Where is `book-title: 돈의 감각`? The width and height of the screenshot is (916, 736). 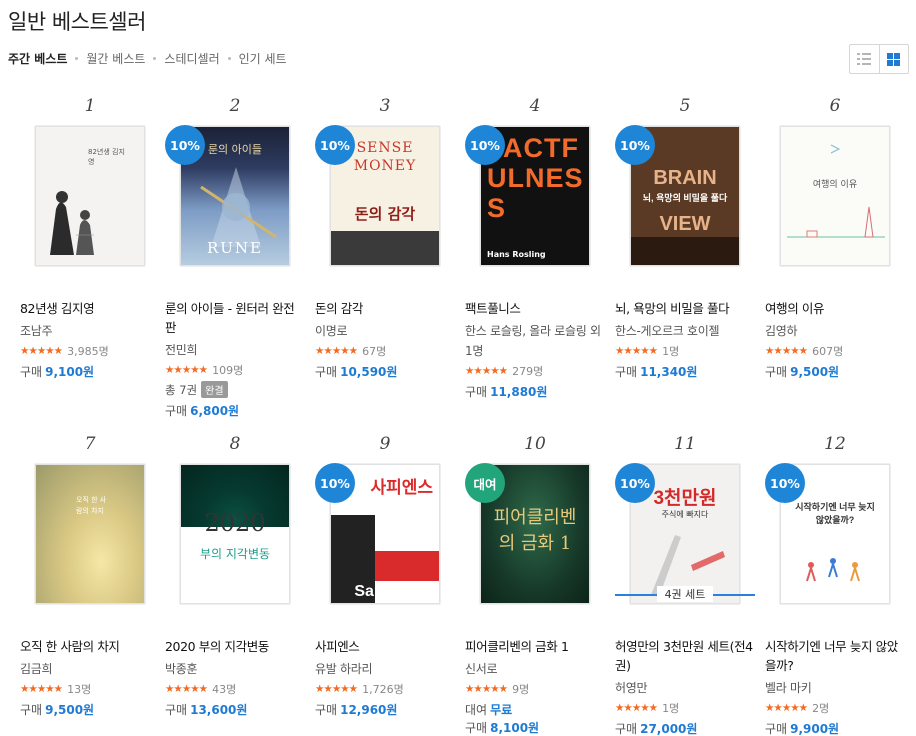 book-title: 돈의 감각 is located at coordinates (385, 308).